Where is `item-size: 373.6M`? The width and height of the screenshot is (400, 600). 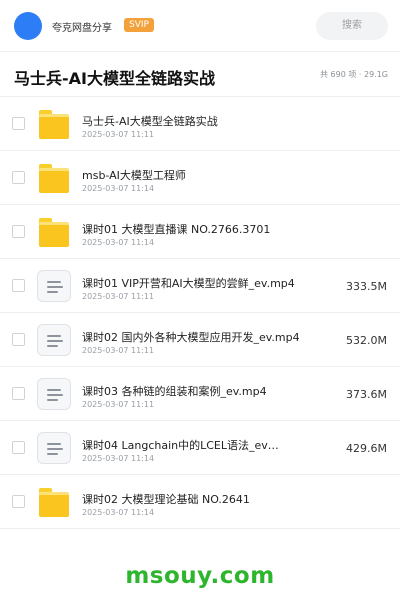
item-size: 373.6M is located at coordinates (366, 394).